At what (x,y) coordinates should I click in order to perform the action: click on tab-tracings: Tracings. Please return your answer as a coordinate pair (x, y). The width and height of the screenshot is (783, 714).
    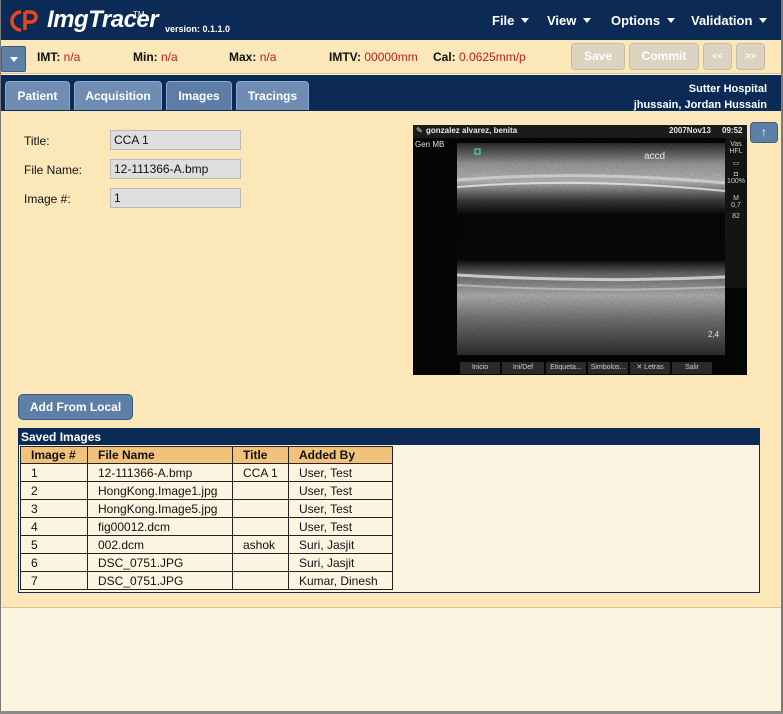
    Looking at the image, I should click on (272, 95).